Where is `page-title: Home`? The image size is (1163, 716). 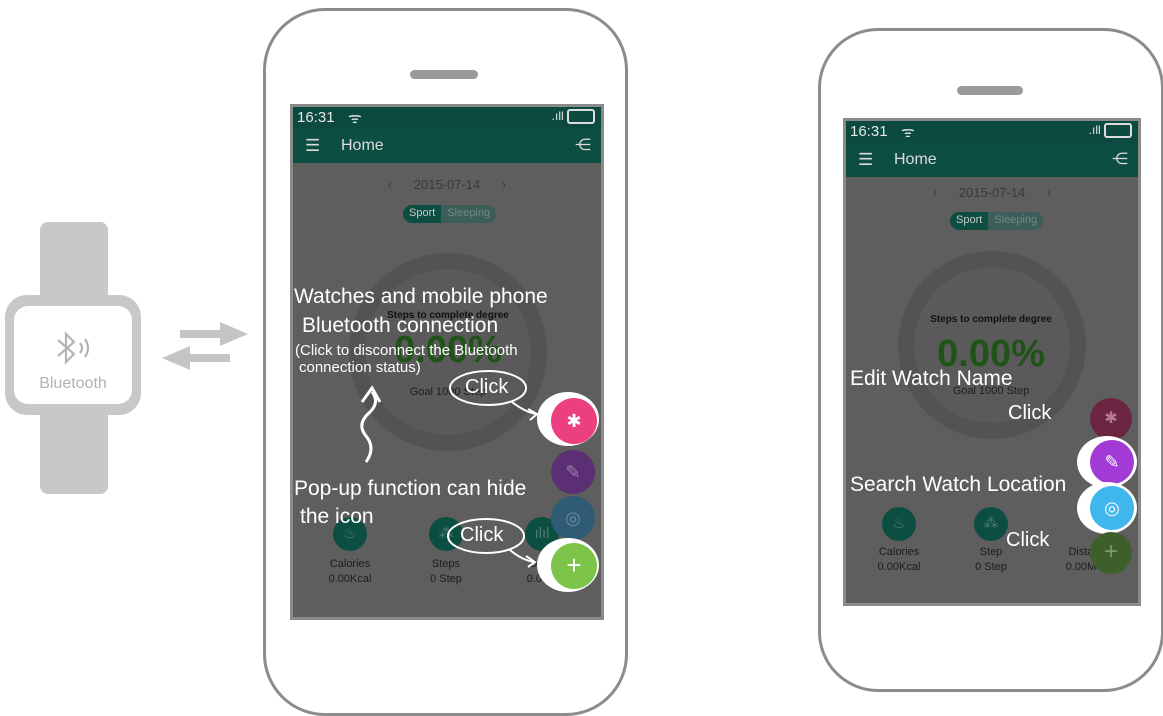
page-title: Home is located at coordinates (915, 159).